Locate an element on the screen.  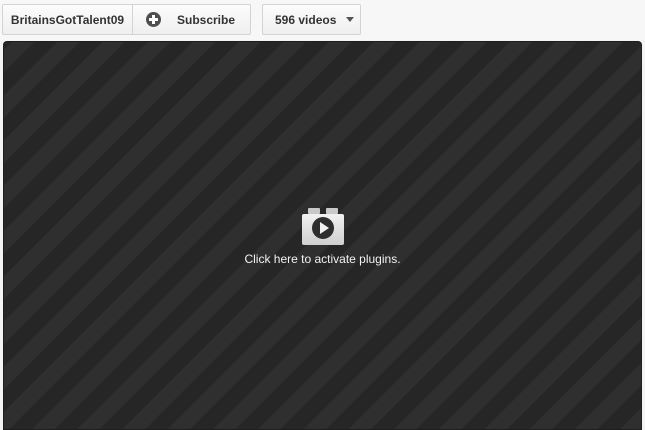
videos-dropdown-button: 596 videos is located at coordinates (311, 19).